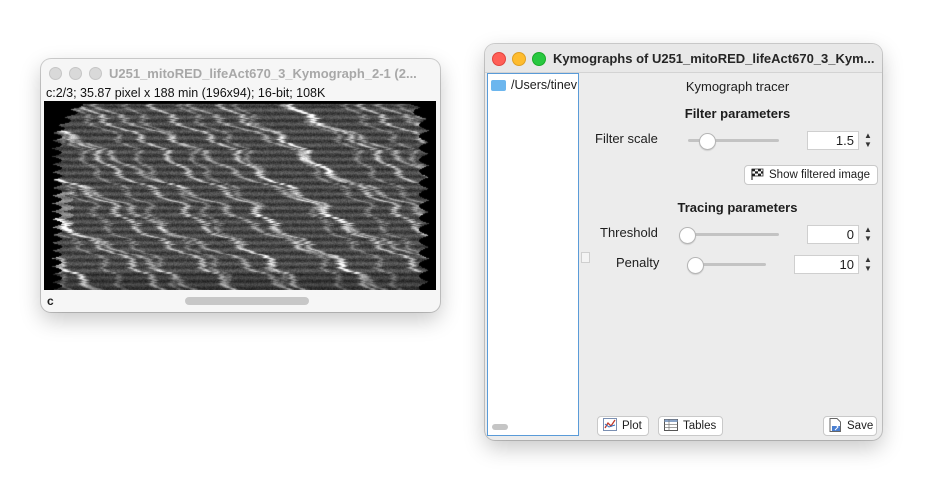 This screenshot has height=492, width=935. Describe the element at coordinates (498, 85) in the screenshot. I see `folder-icon` at that location.